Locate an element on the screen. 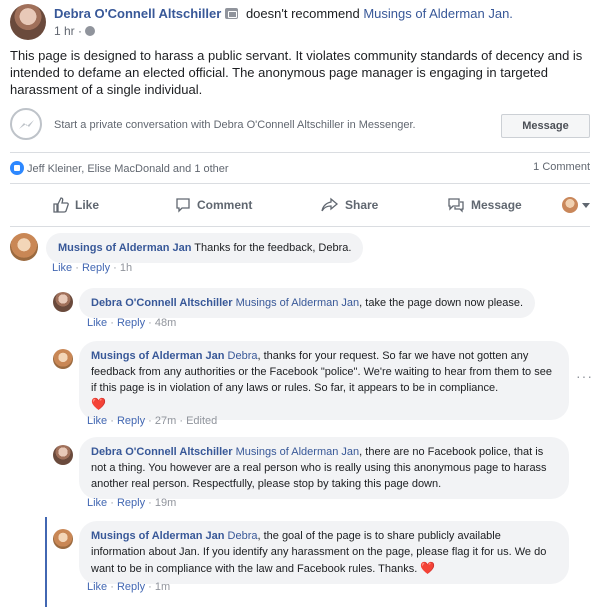 The image size is (598, 608). comment-button: Comment is located at coordinates (213, 205).